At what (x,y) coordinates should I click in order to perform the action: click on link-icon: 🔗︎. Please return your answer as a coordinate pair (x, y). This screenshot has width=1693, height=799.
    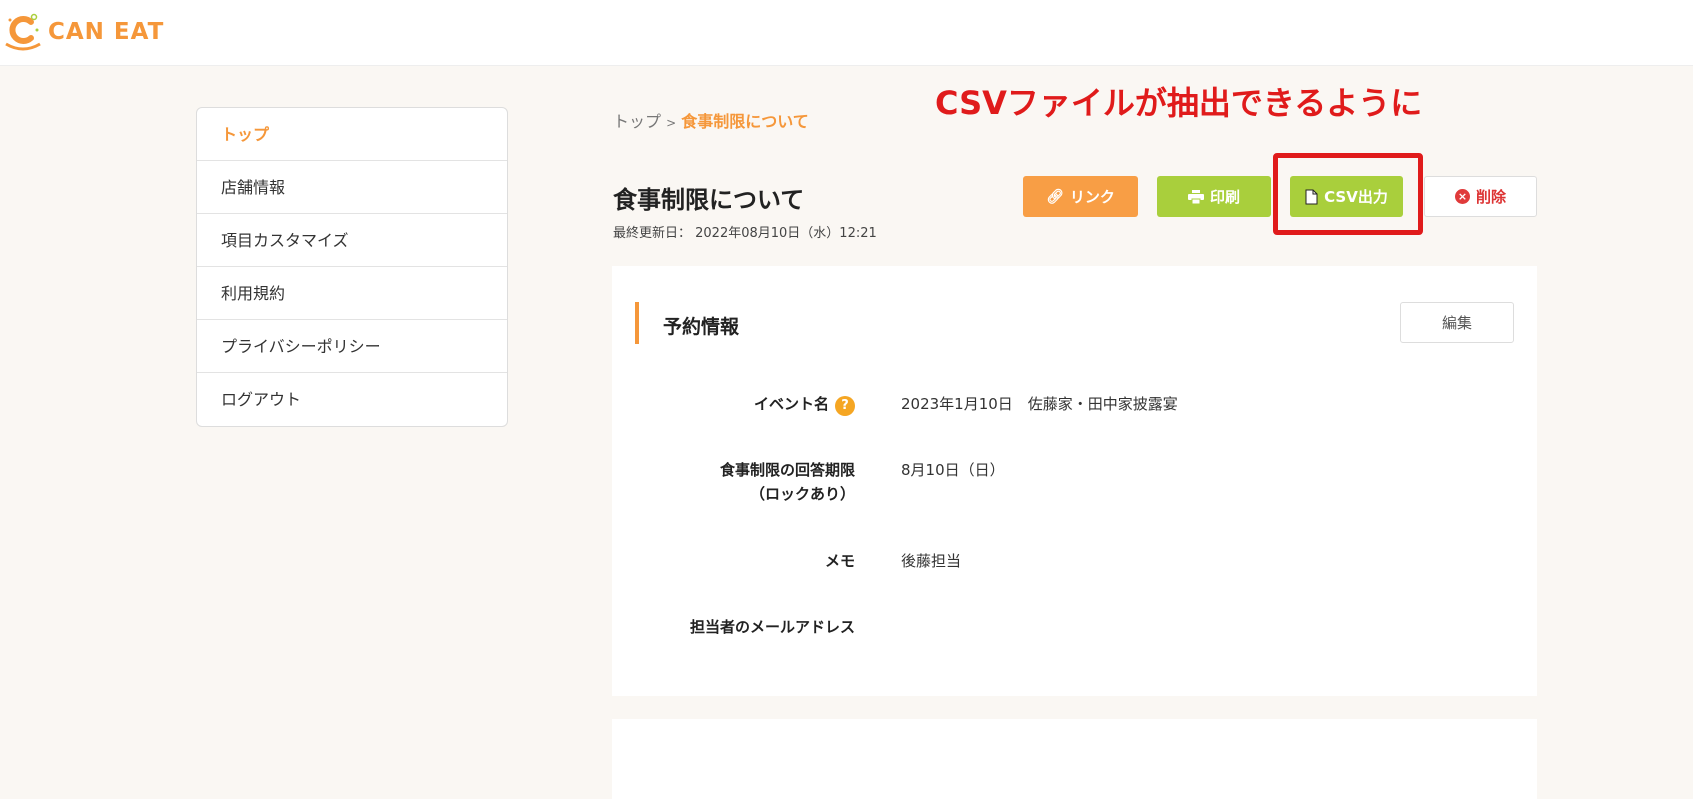
    Looking at the image, I should click on (1055, 196).